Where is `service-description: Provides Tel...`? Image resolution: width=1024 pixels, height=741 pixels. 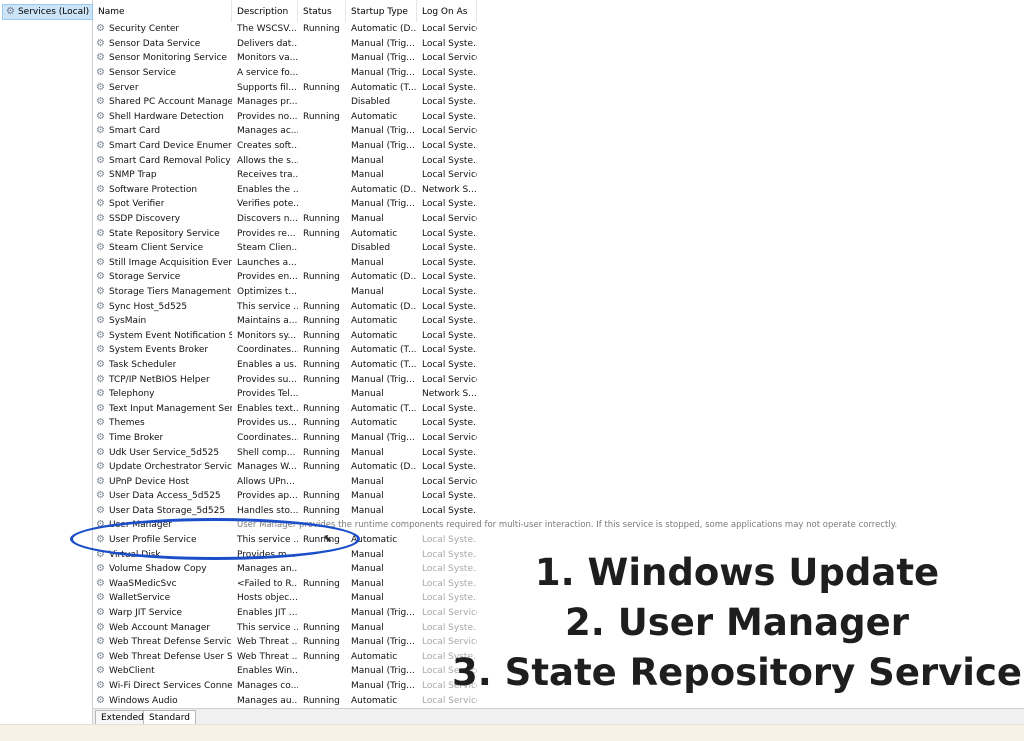 service-description: Provides Tel... is located at coordinates (267, 394).